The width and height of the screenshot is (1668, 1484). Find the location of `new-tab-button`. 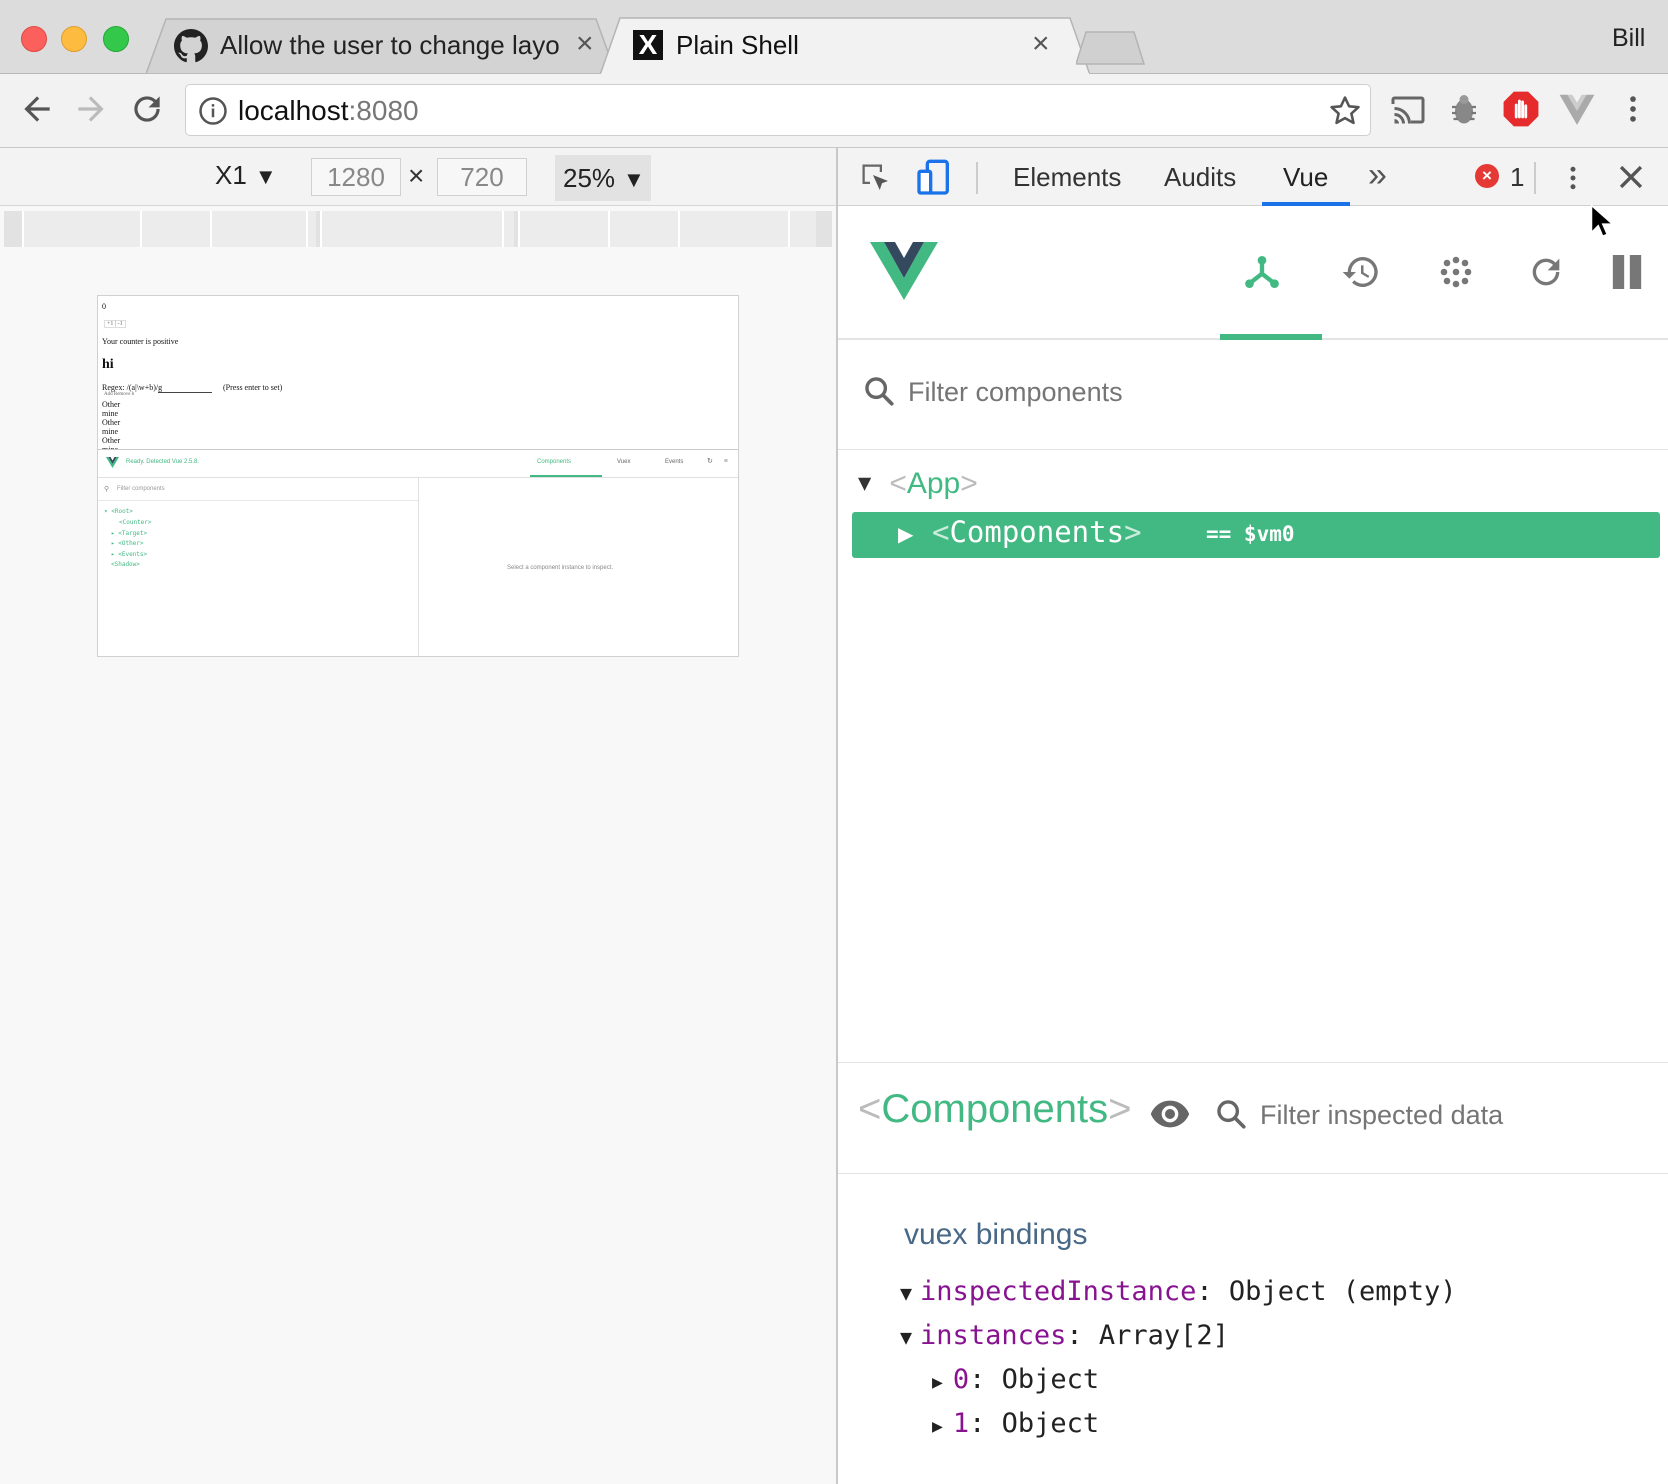

new-tab-button is located at coordinates (1110, 48).